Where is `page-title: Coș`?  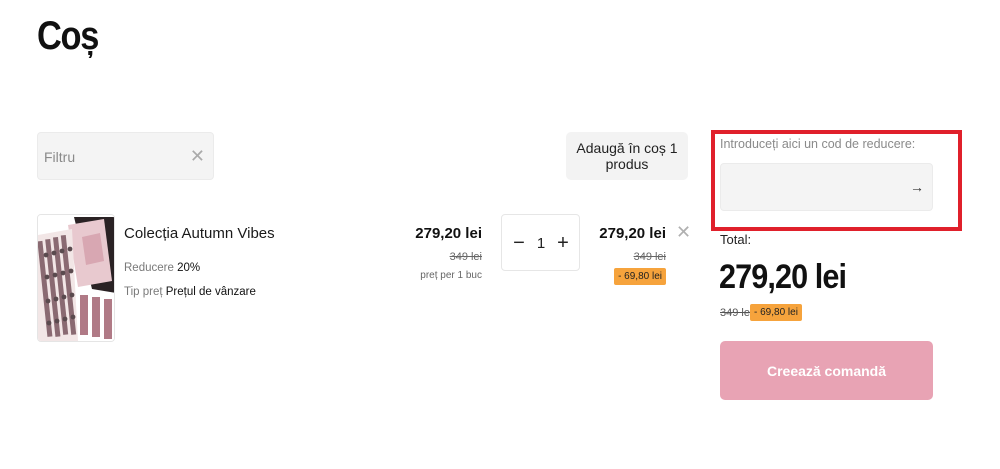
page-title: Coș is located at coordinates (68, 36).